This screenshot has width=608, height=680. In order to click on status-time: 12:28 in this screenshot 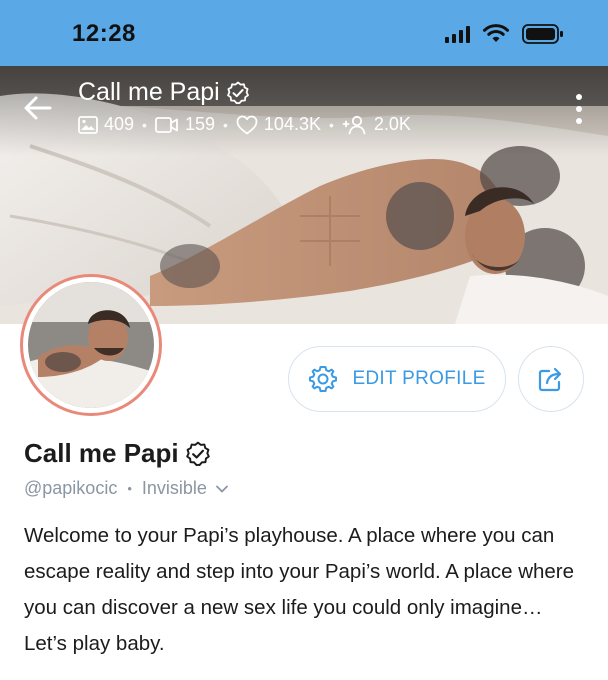, I will do `click(104, 33)`.